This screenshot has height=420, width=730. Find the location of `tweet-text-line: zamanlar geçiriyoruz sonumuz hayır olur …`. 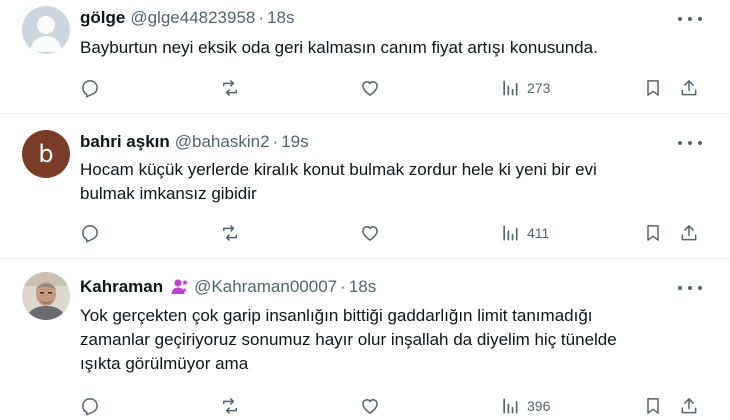

tweet-text-line: zamanlar geçiriyoruz sonumuz hayır olur … is located at coordinates (348, 339).